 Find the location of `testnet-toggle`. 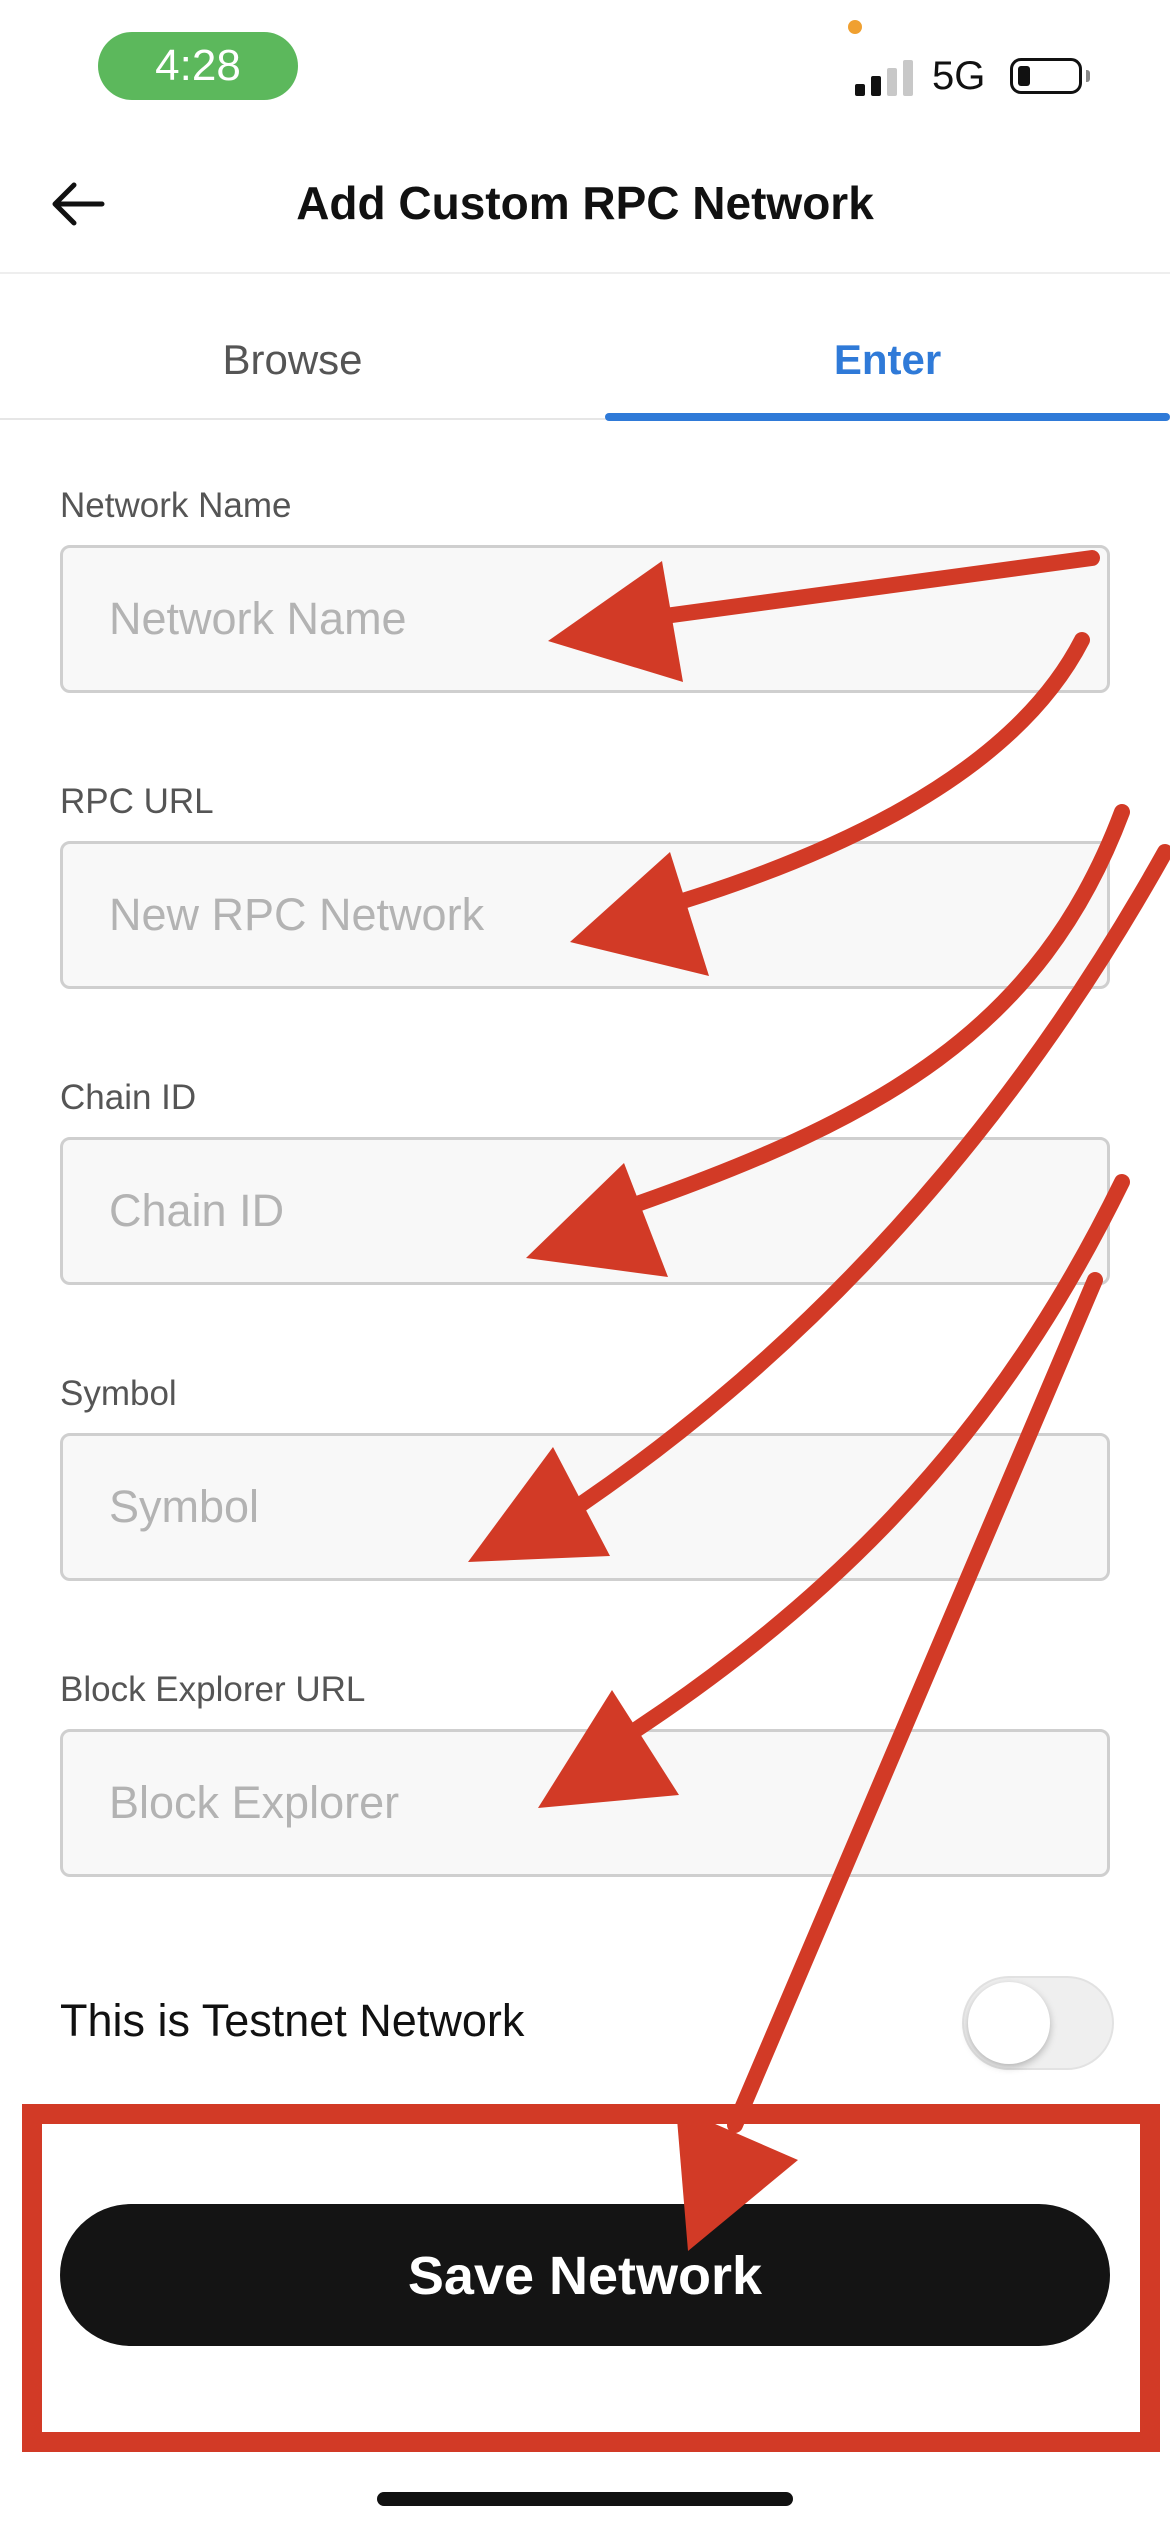

testnet-toggle is located at coordinates (1038, 2023).